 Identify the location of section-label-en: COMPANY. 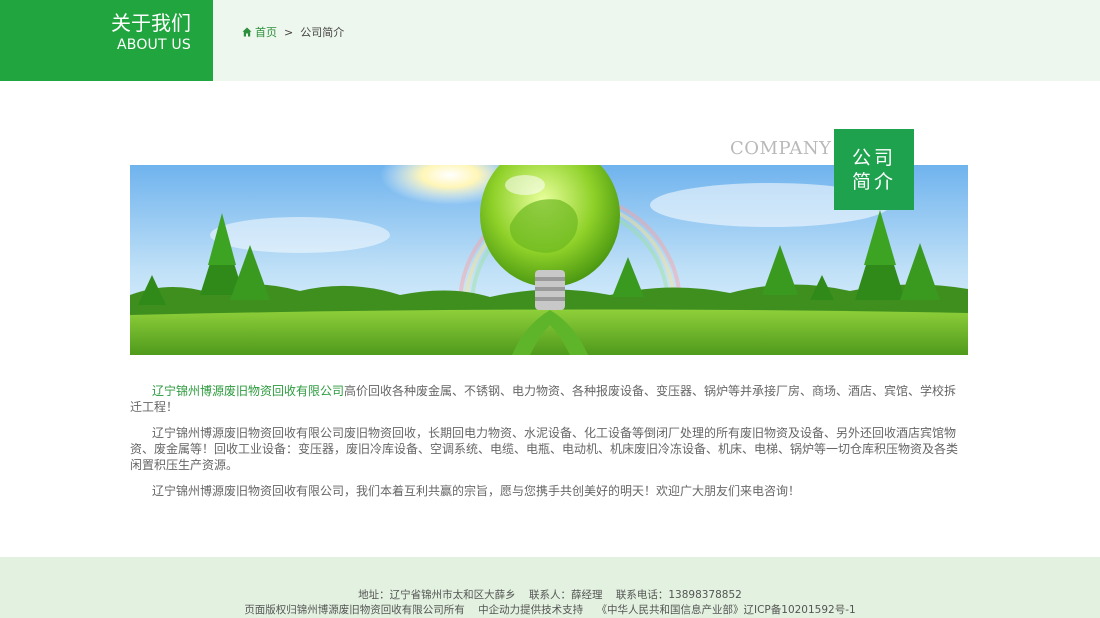
(781, 148).